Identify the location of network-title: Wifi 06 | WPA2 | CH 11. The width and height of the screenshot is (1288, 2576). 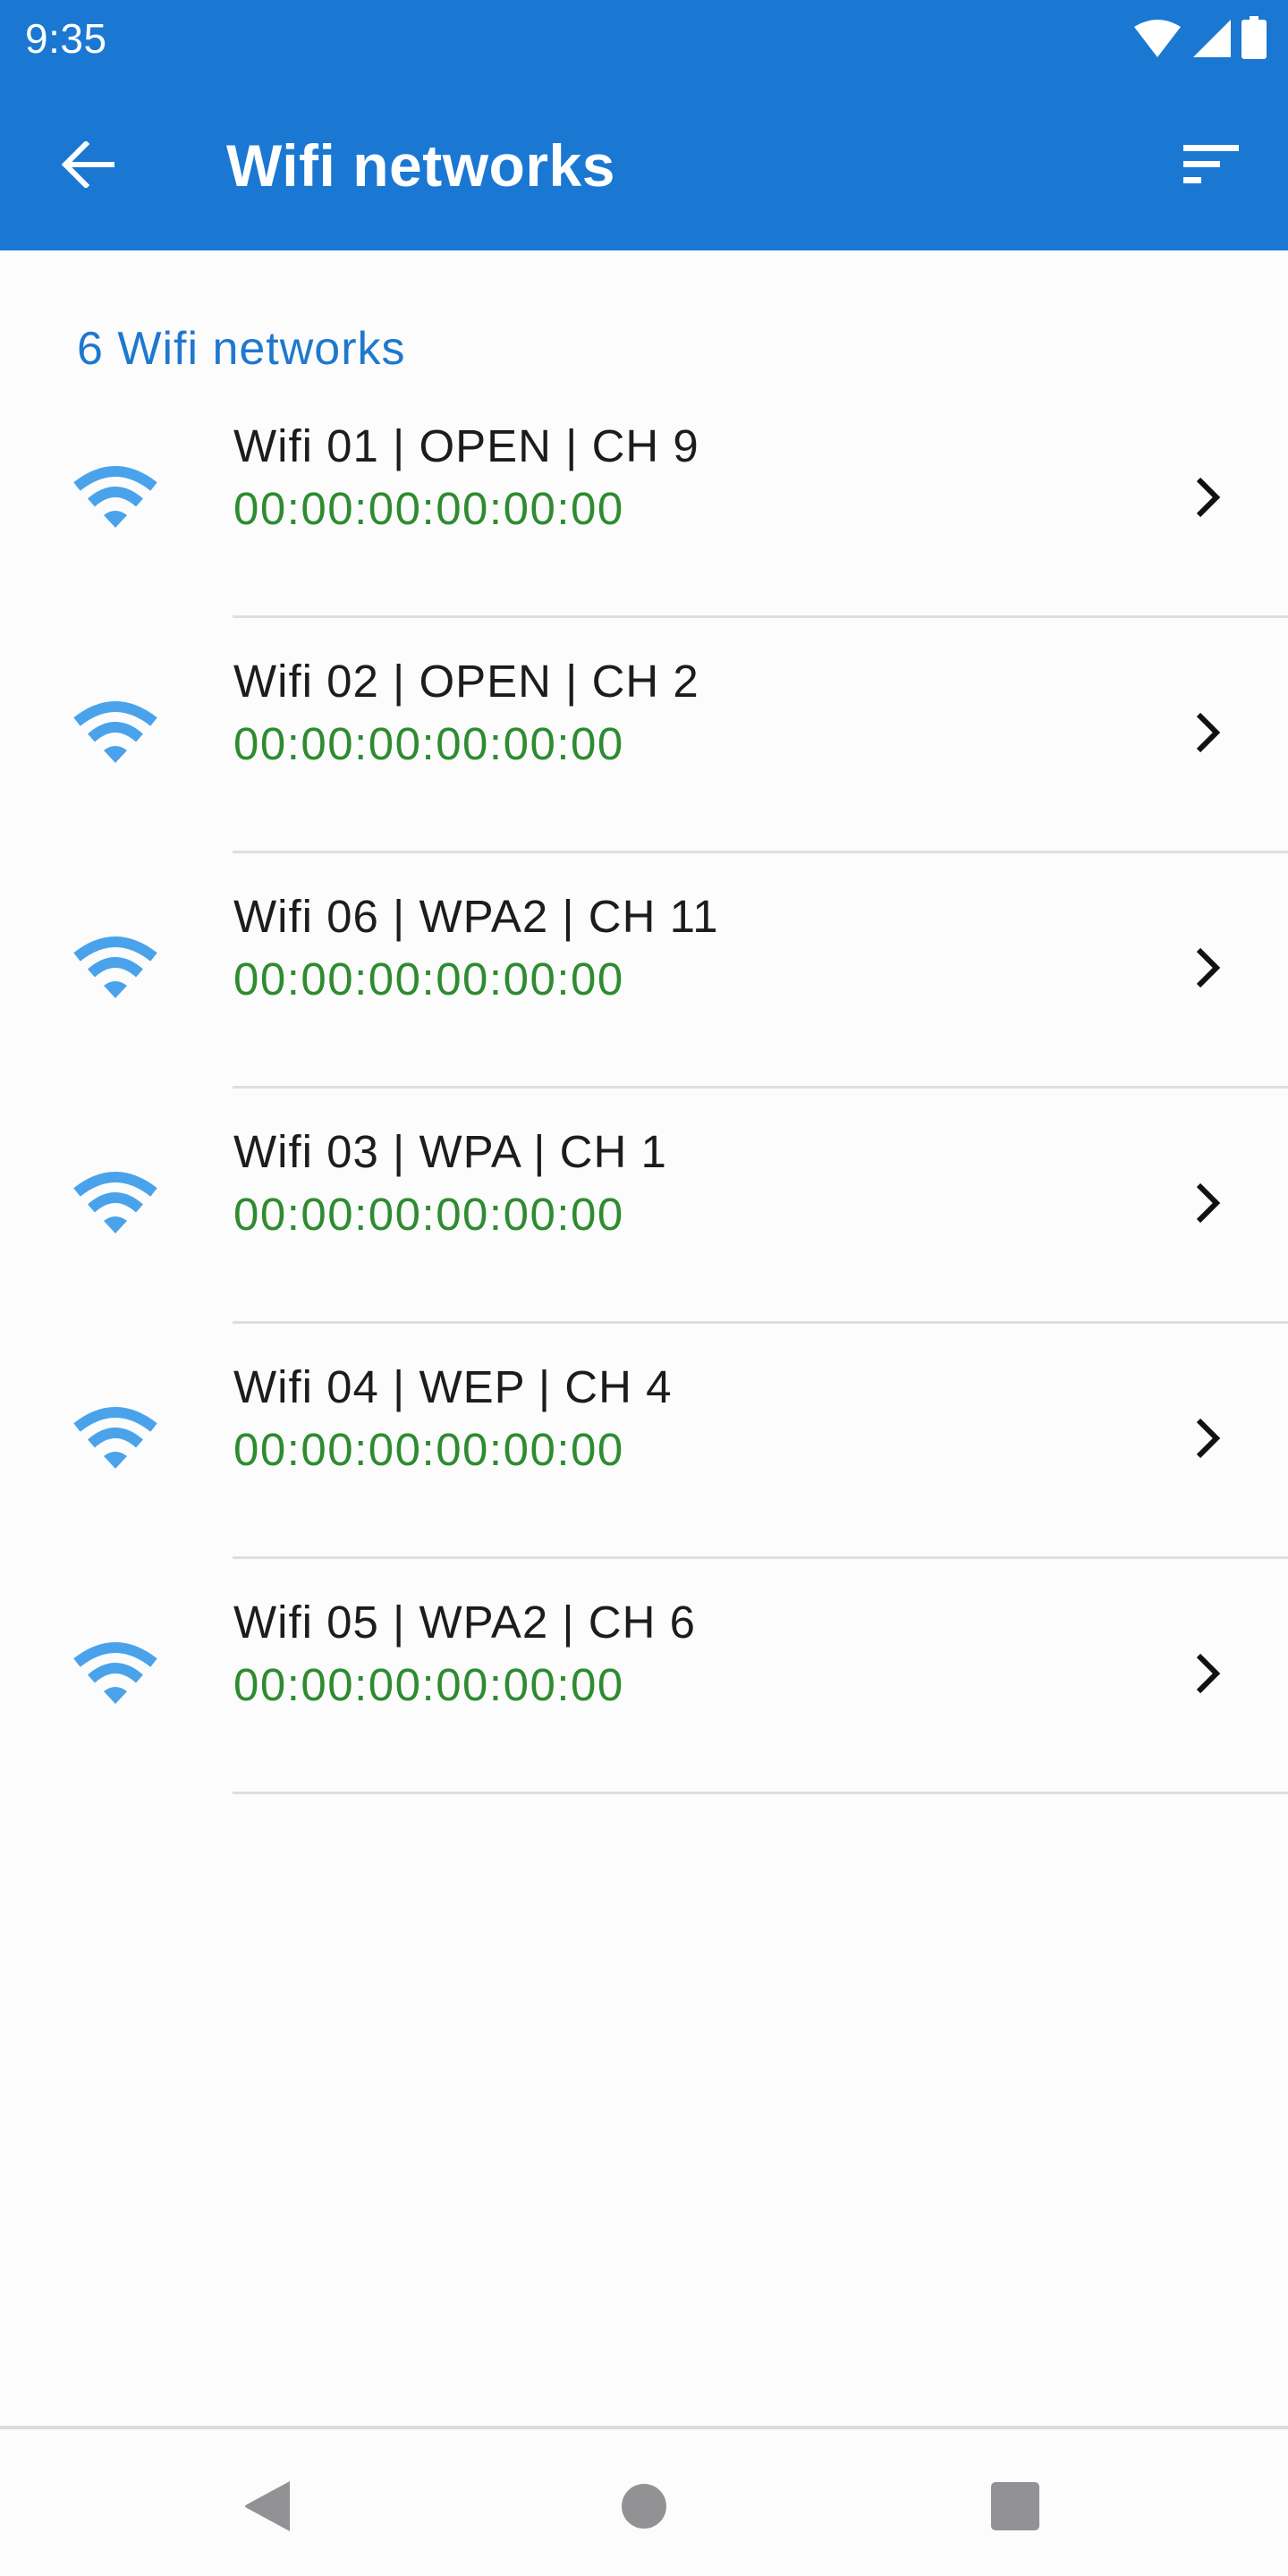
(476, 916).